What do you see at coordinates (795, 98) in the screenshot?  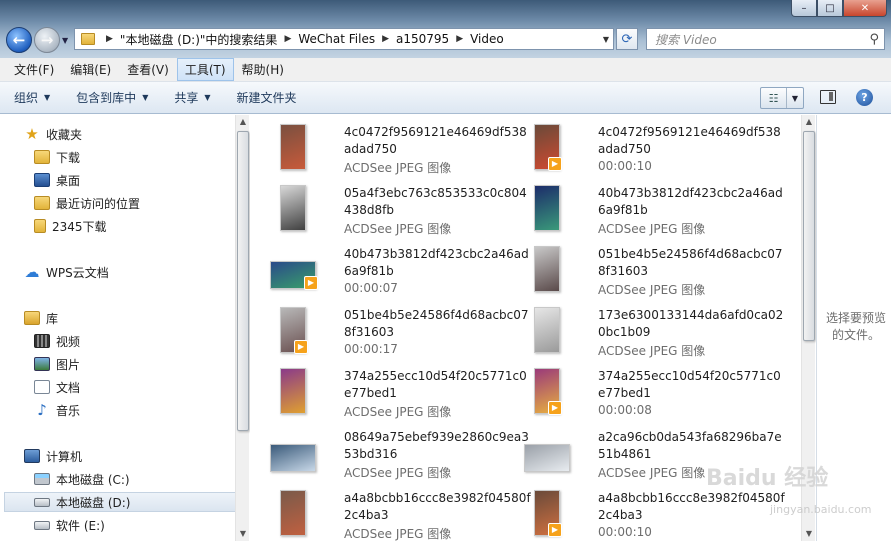 I see `chevron-down-icon: ▼` at bounding box center [795, 98].